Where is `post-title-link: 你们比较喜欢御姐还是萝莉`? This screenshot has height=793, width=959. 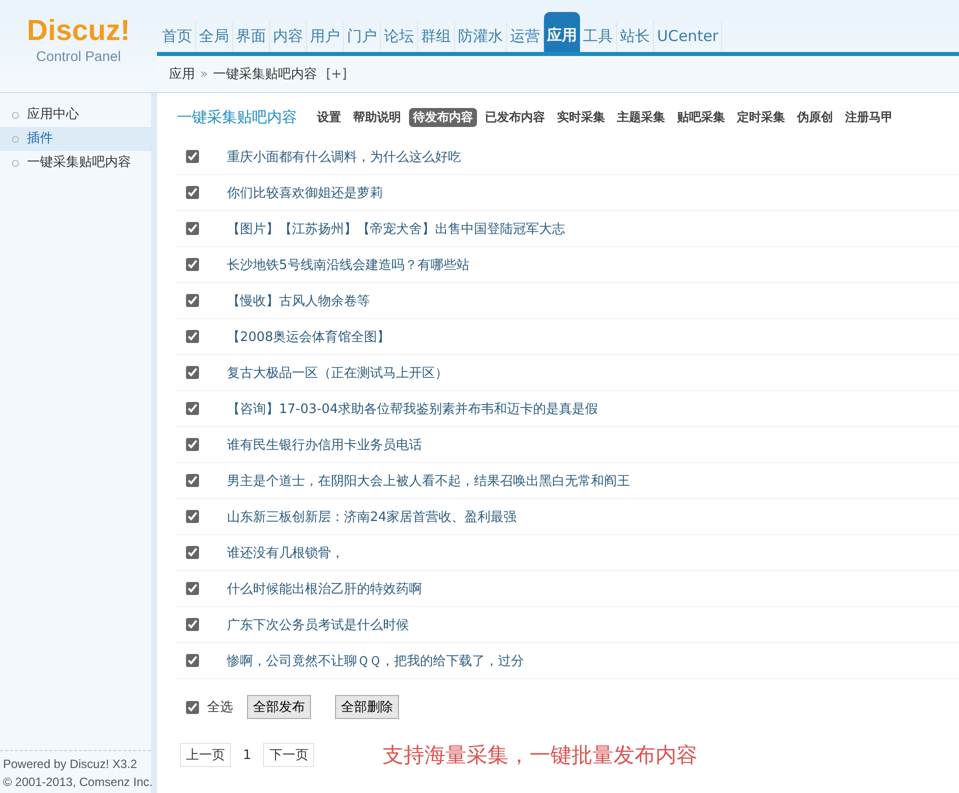
post-title-link: 你们比较喜欢御姐还是萝莉 is located at coordinates (305, 193).